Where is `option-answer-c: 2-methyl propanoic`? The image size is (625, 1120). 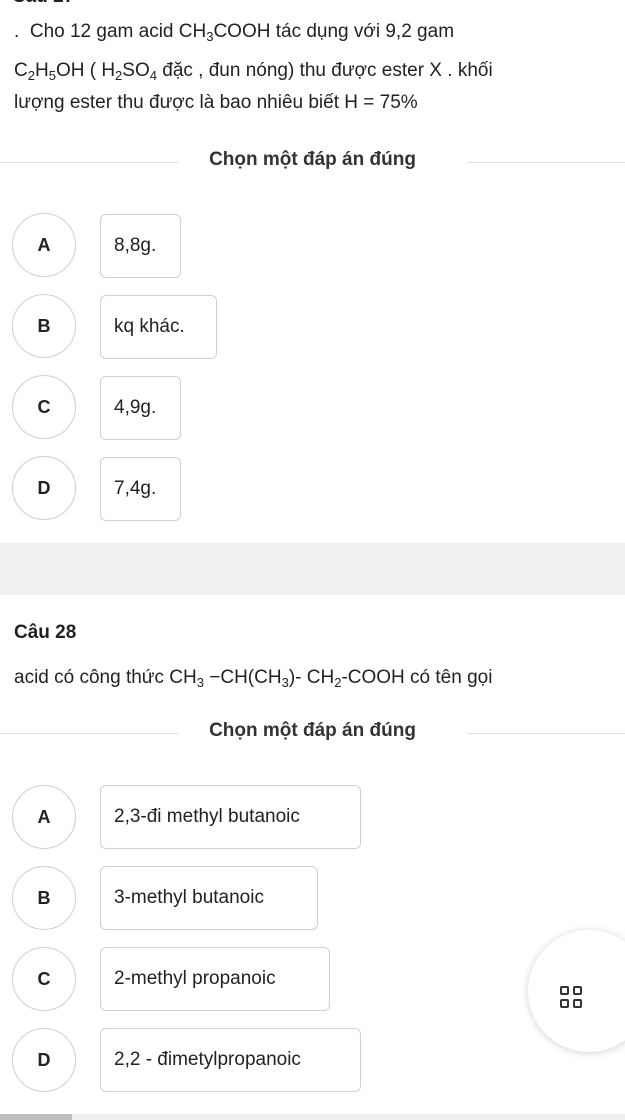
option-answer-c: 2-methyl propanoic is located at coordinates (215, 979).